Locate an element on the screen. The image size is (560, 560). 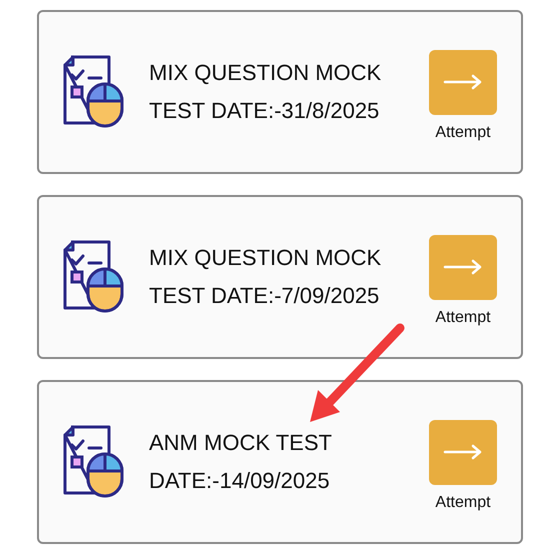
test-title-line: ANM MOCK TEST is located at coordinates (241, 443).